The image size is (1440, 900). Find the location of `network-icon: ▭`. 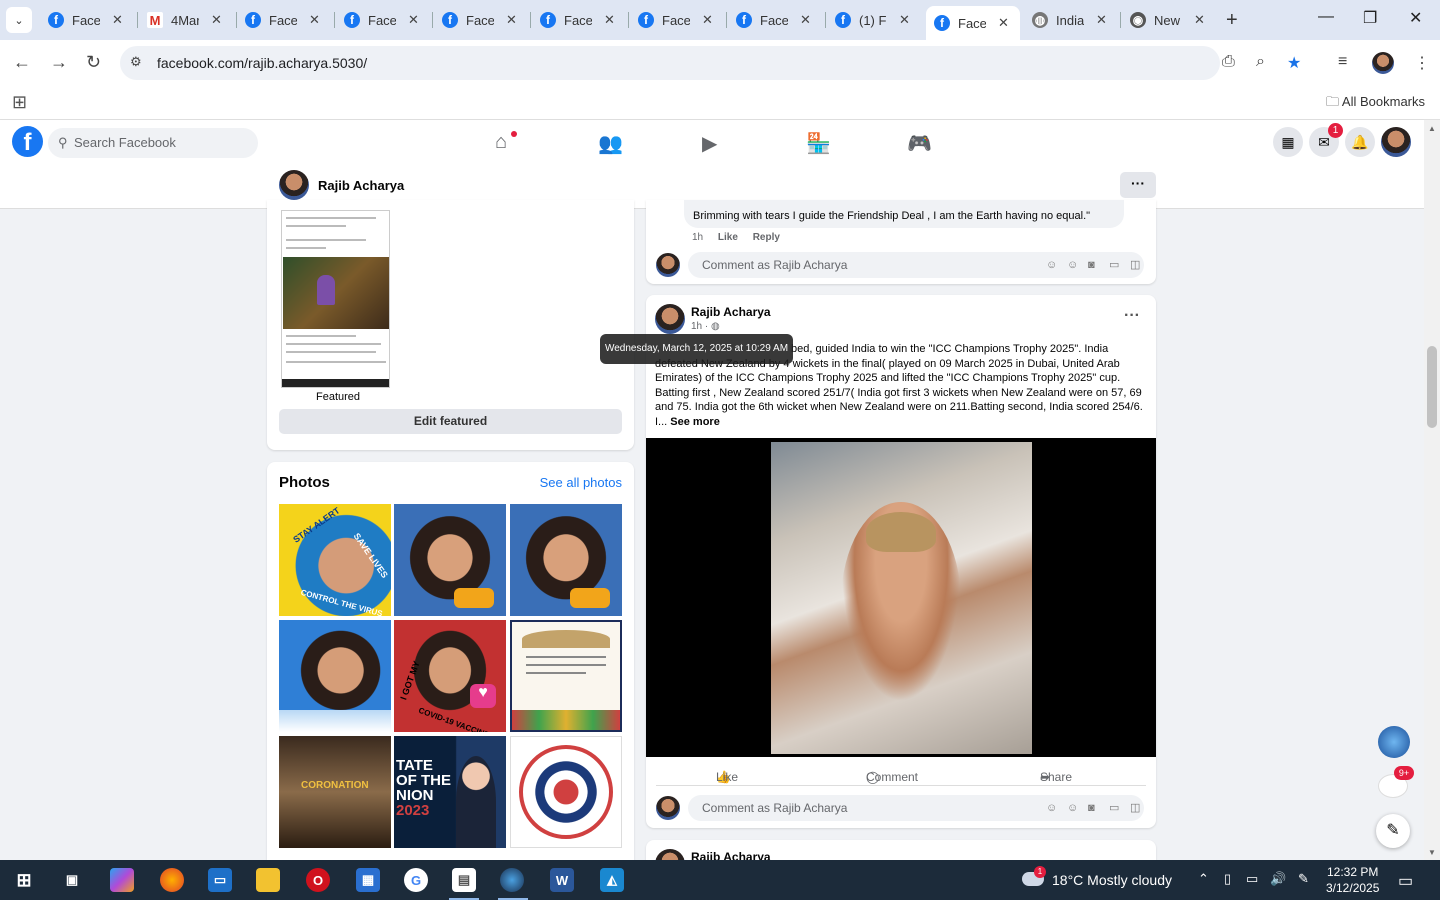

network-icon: ▭ is located at coordinates (1252, 879).